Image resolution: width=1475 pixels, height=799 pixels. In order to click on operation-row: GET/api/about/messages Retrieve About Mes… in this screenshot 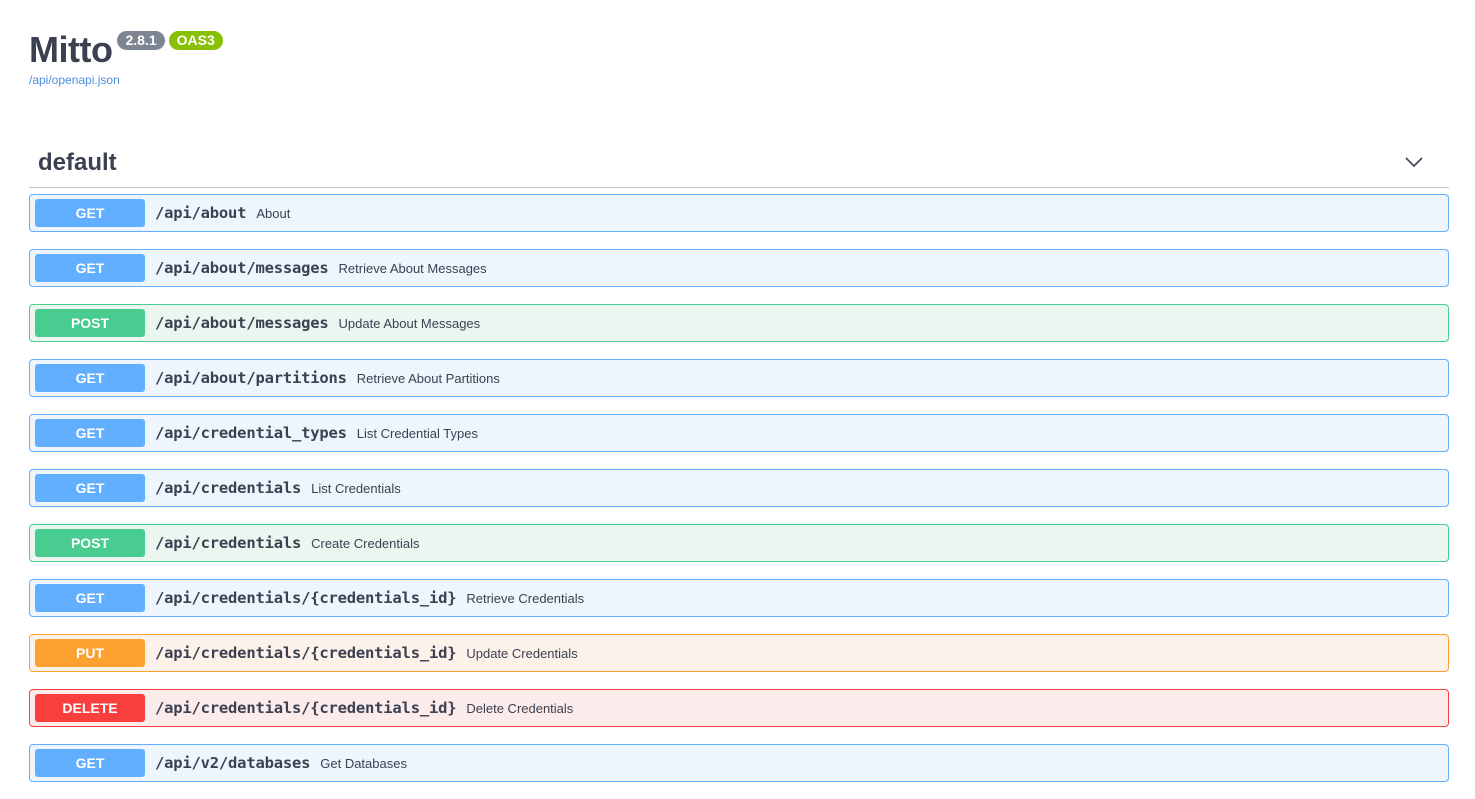, I will do `click(739, 268)`.